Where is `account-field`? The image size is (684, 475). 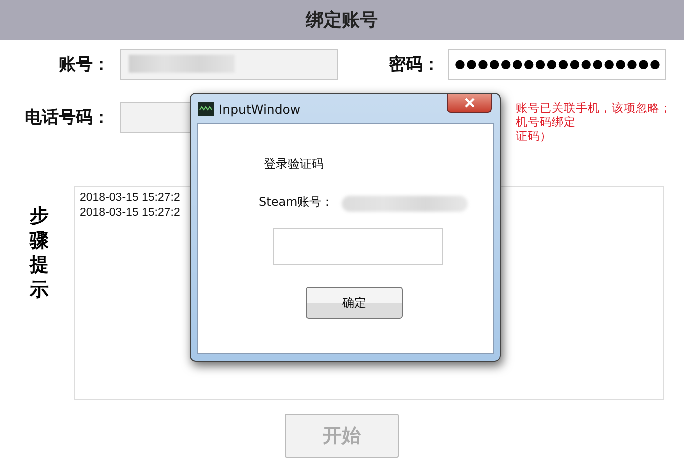 account-field is located at coordinates (229, 64).